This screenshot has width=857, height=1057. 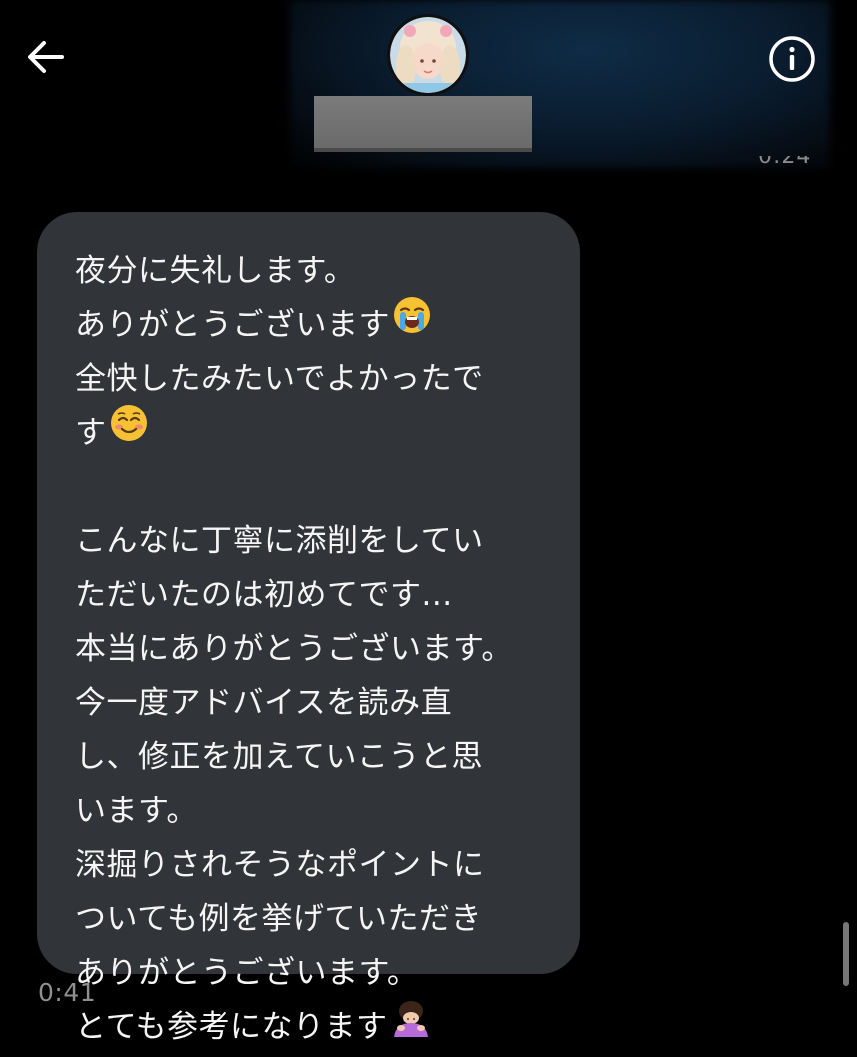 I want to click on avatar-image, so click(x=428, y=55).